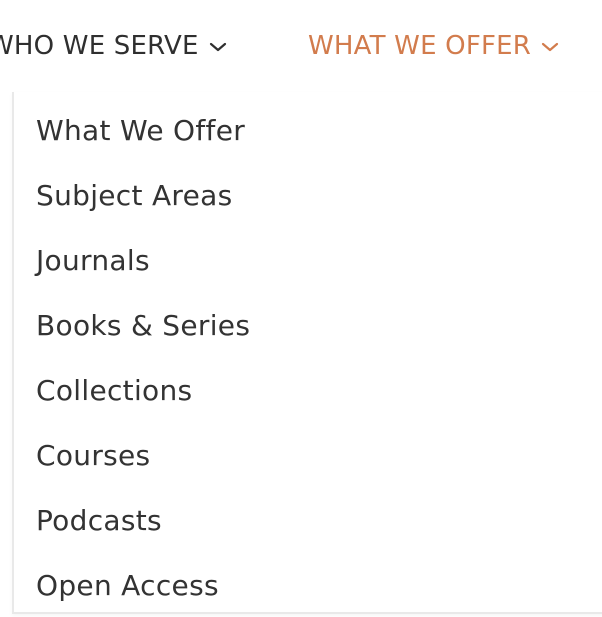 This screenshot has width=602, height=617. What do you see at coordinates (99, 520) in the screenshot?
I see `menu-item-podcasts: Podcasts` at bounding box center [99, 520].